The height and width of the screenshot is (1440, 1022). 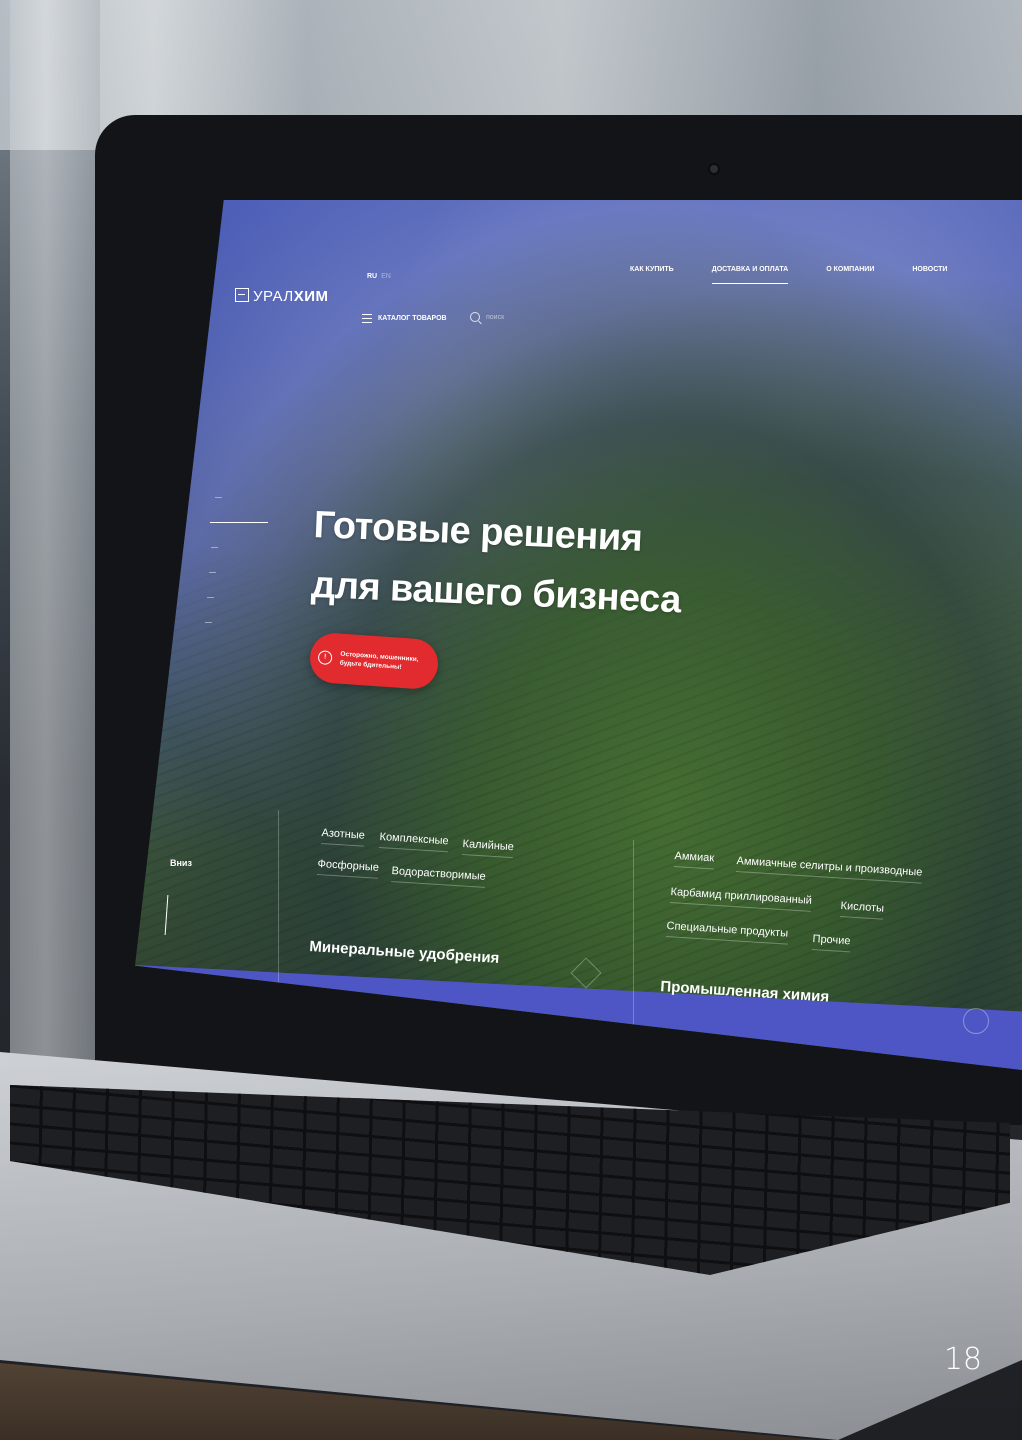 What do you see at coordinates (239, 522) in the screenshot?
I see `slider-indicator-active` at bounding box center [239, 522].